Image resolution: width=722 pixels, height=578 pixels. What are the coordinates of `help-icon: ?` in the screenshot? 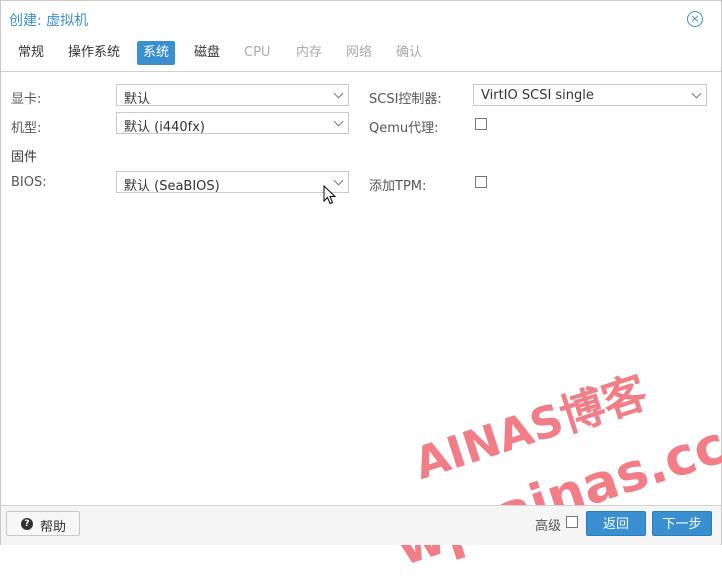 It's located at (27, 524).